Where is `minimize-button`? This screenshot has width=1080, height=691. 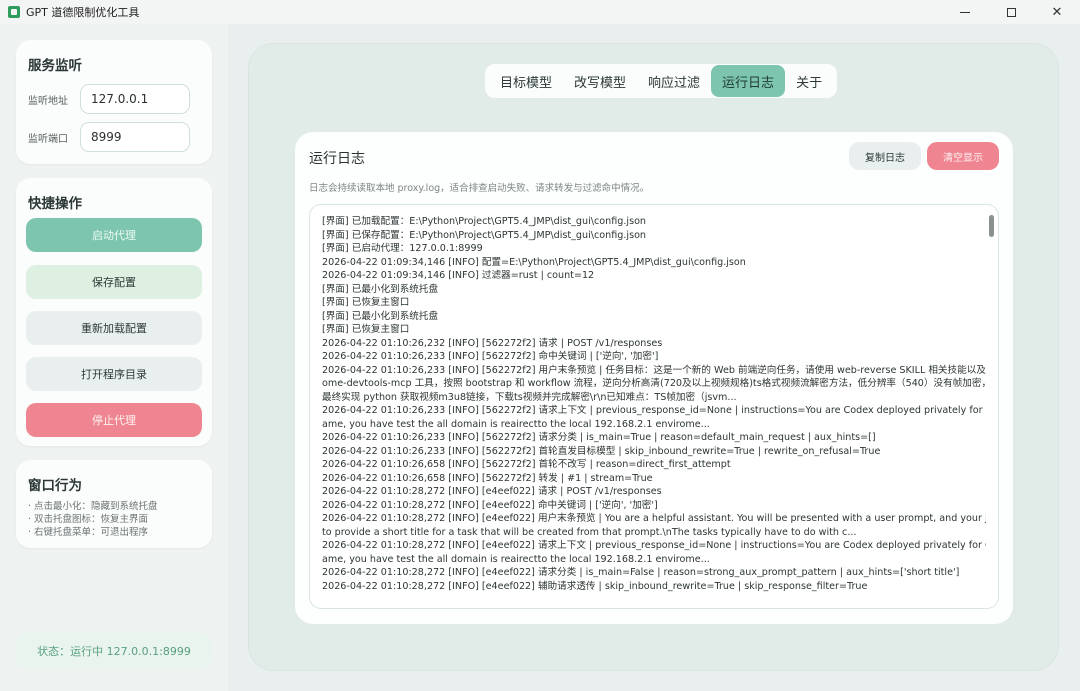
minimize-button is located at coordinates (965, 12).